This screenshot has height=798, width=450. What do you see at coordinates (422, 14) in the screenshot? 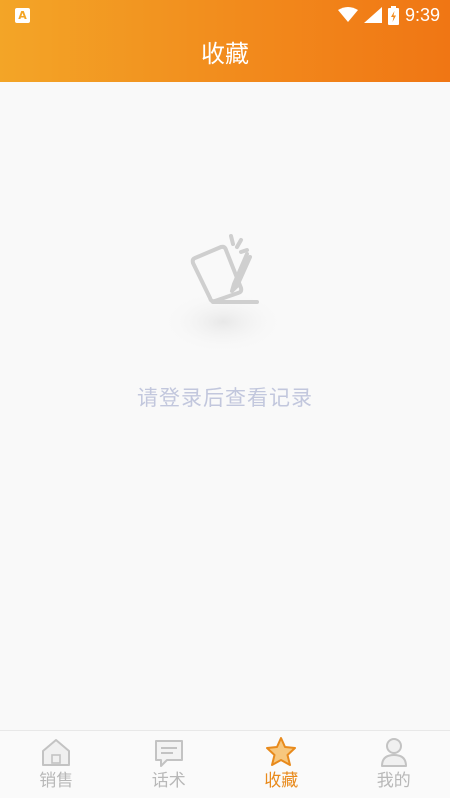
I see `status-time: 9:39` at bounding box center [422, 14].